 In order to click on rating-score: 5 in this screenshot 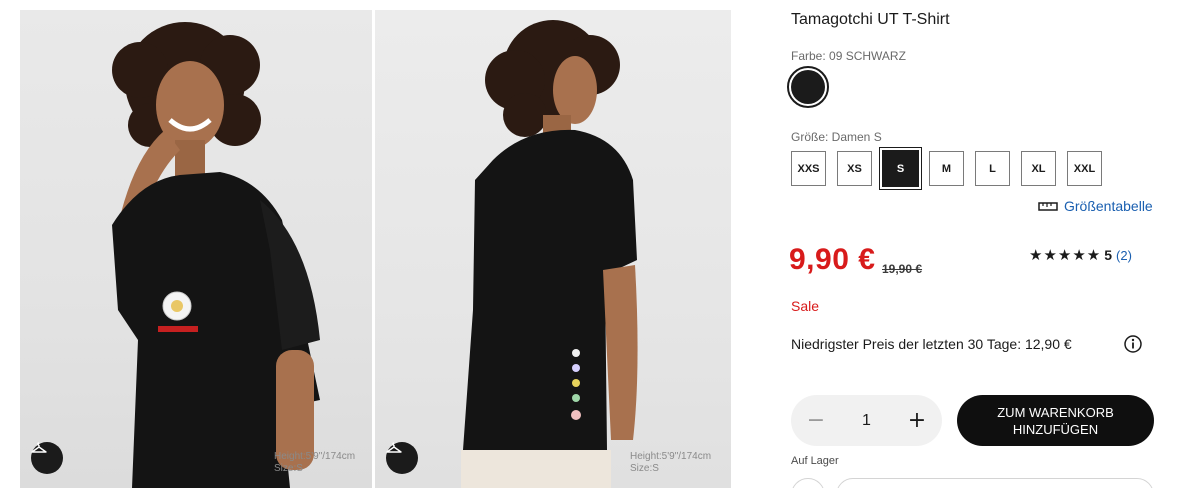, I will do `click(1108, 255)`.